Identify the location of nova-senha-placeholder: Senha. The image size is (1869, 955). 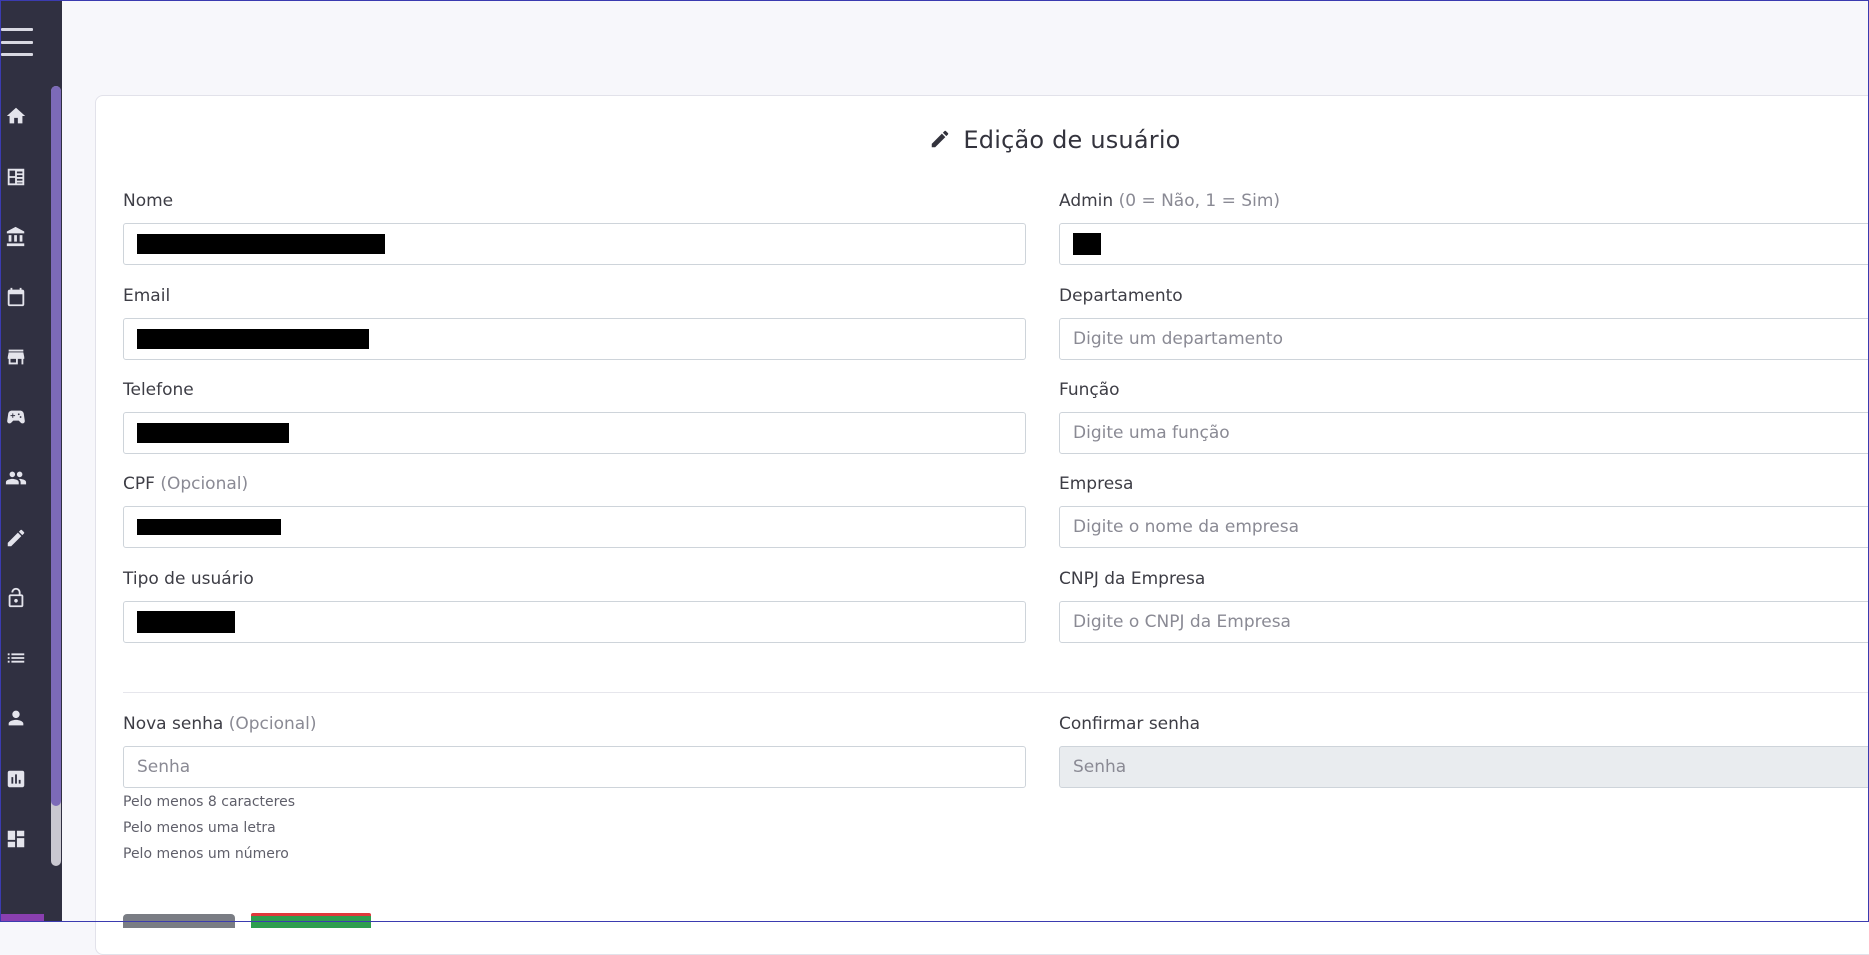
(164, 767).